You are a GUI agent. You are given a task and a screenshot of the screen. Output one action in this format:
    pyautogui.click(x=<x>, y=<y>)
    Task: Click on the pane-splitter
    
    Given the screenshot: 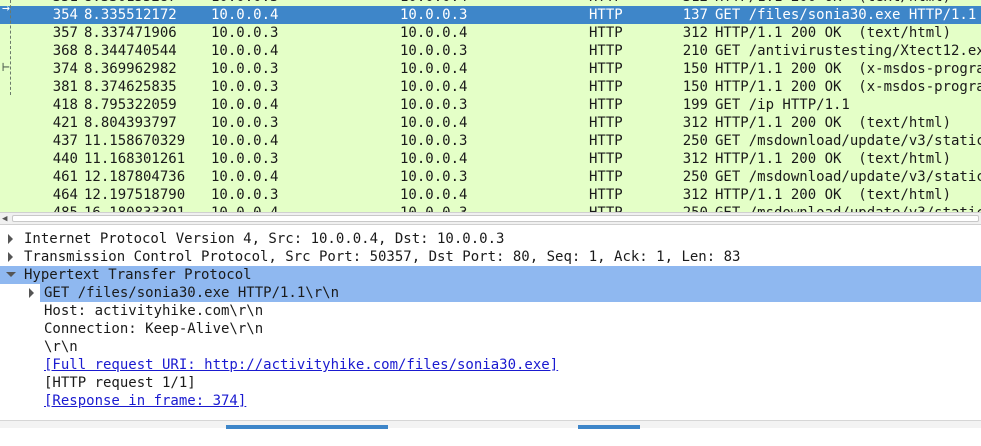 What is the action you would take?
    pyautogui.click(x=490, y=424)
    